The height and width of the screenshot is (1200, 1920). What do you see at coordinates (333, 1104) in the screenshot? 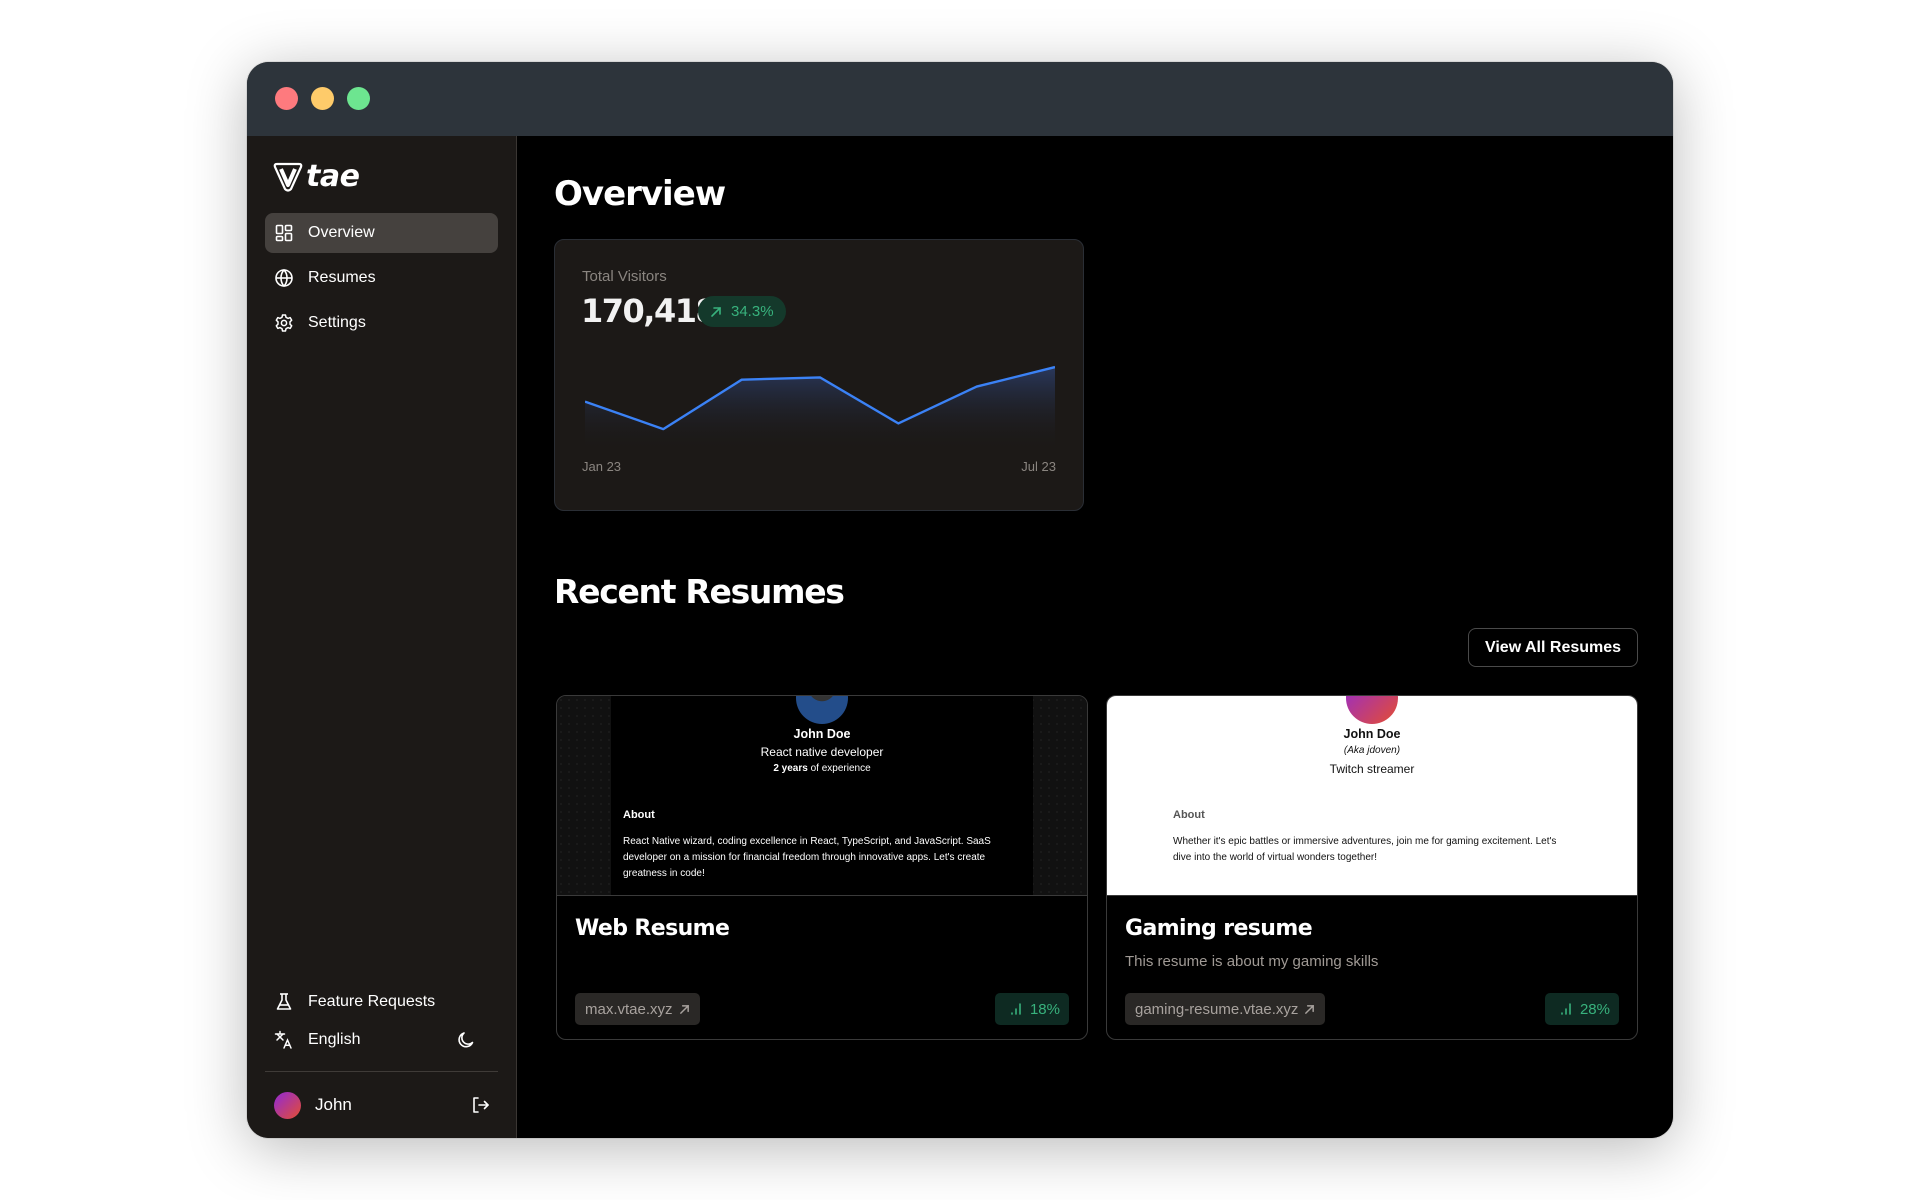
I see `user-name: John` at bounding box center [333, 1104].